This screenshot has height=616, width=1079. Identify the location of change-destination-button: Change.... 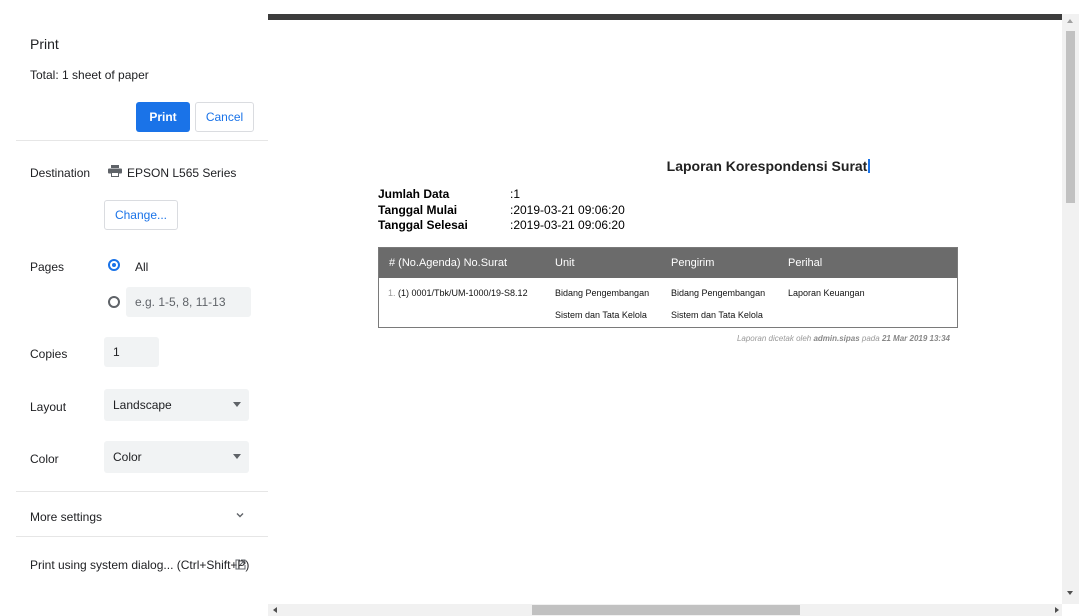
(141, 215).